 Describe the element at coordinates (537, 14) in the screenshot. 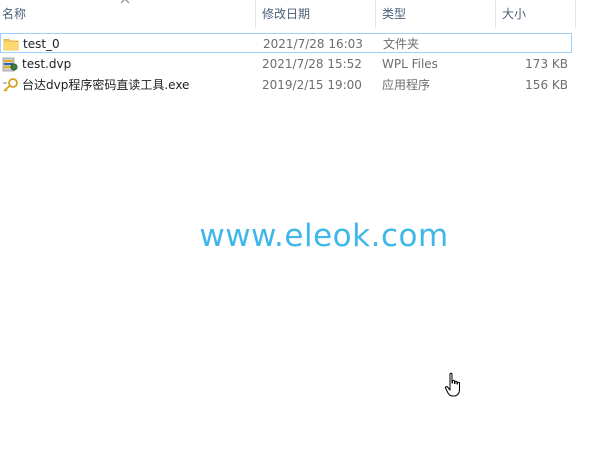

I see `column-size-header: 大小` at that location.